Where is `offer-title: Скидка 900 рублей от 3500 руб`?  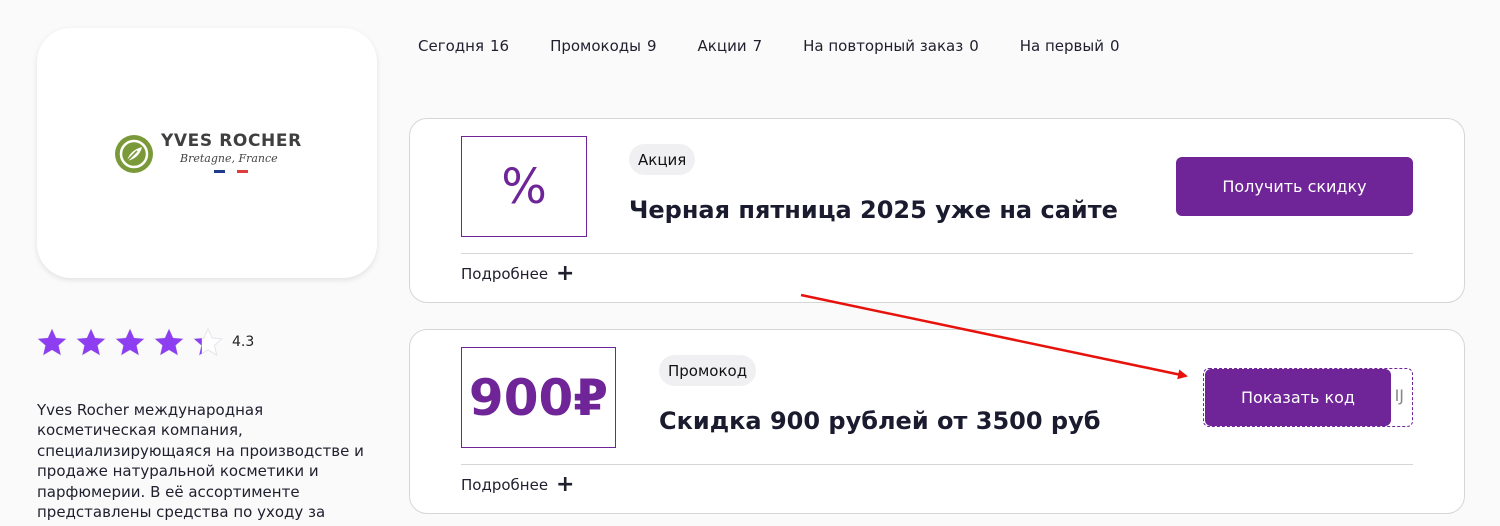
offer-title: Скидка 900 рублей от 3500 руб is located at coordinates (880, 421).